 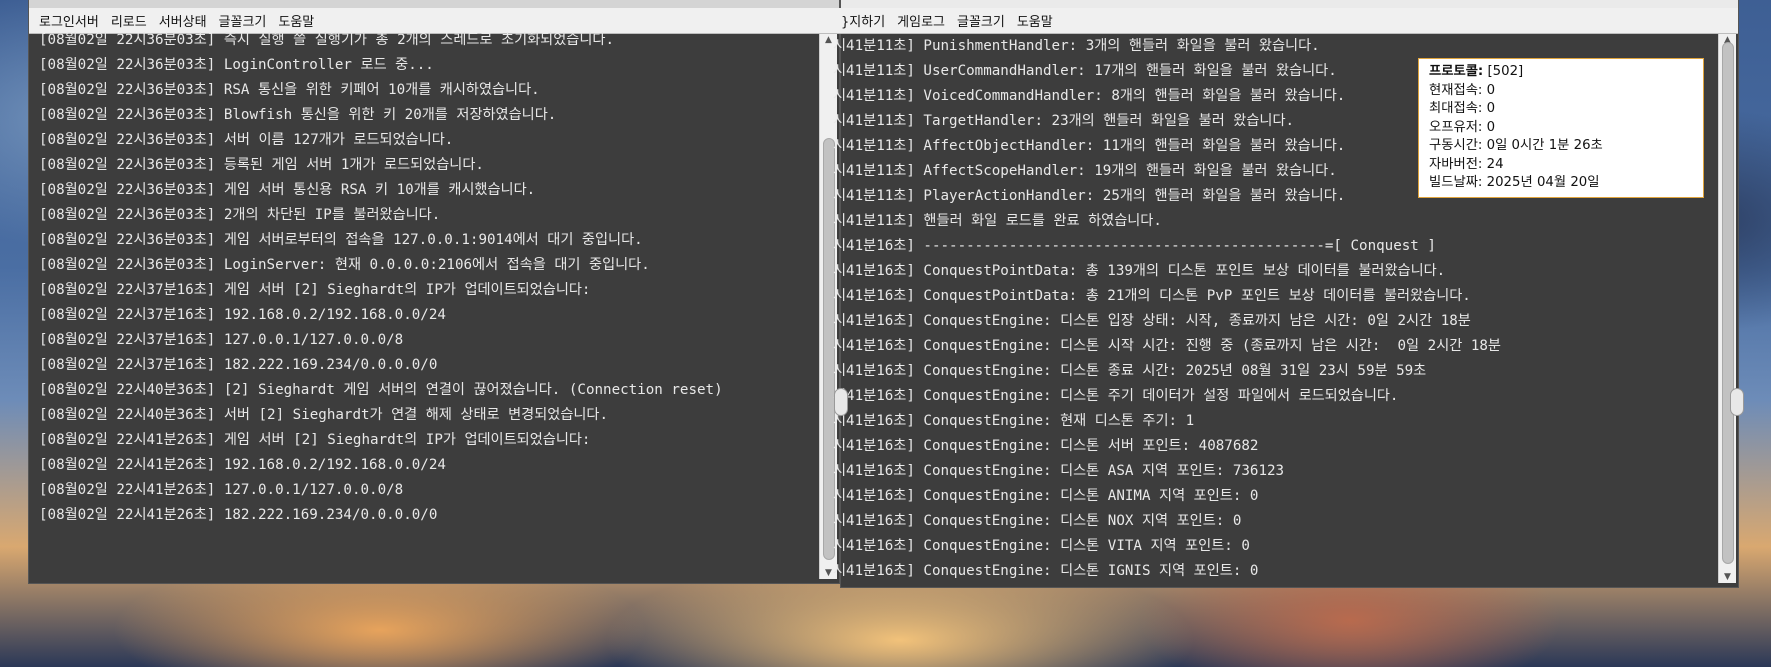 I want to click on menu-game-log: 게임로그, so click(x=921, y=20).